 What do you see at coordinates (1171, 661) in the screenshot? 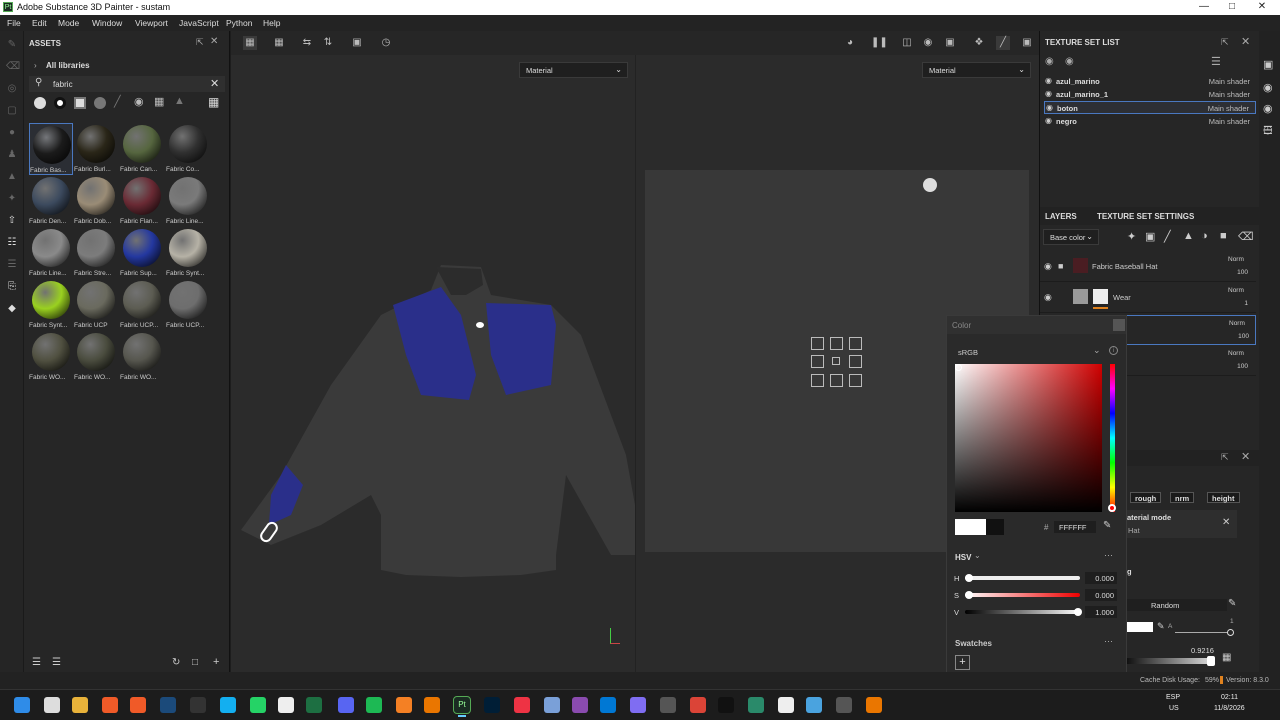
I see `opacity-slider` at bounding box center [1171, 661].